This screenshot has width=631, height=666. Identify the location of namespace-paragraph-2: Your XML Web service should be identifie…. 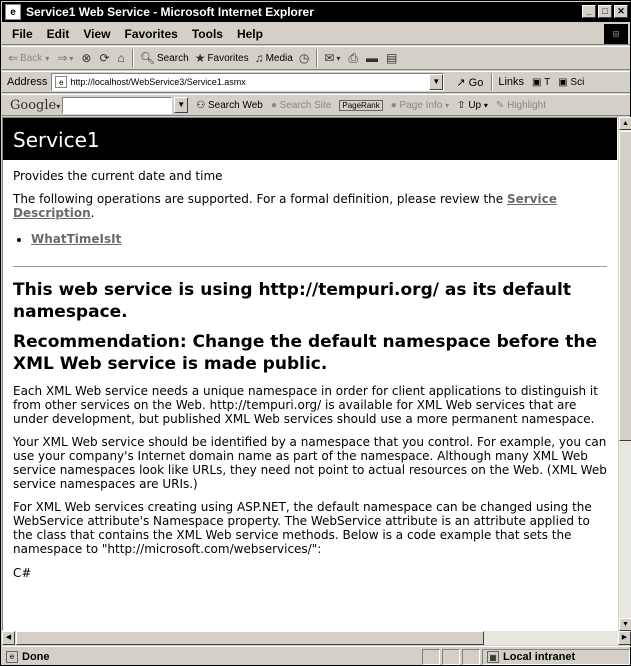
(310, 463).